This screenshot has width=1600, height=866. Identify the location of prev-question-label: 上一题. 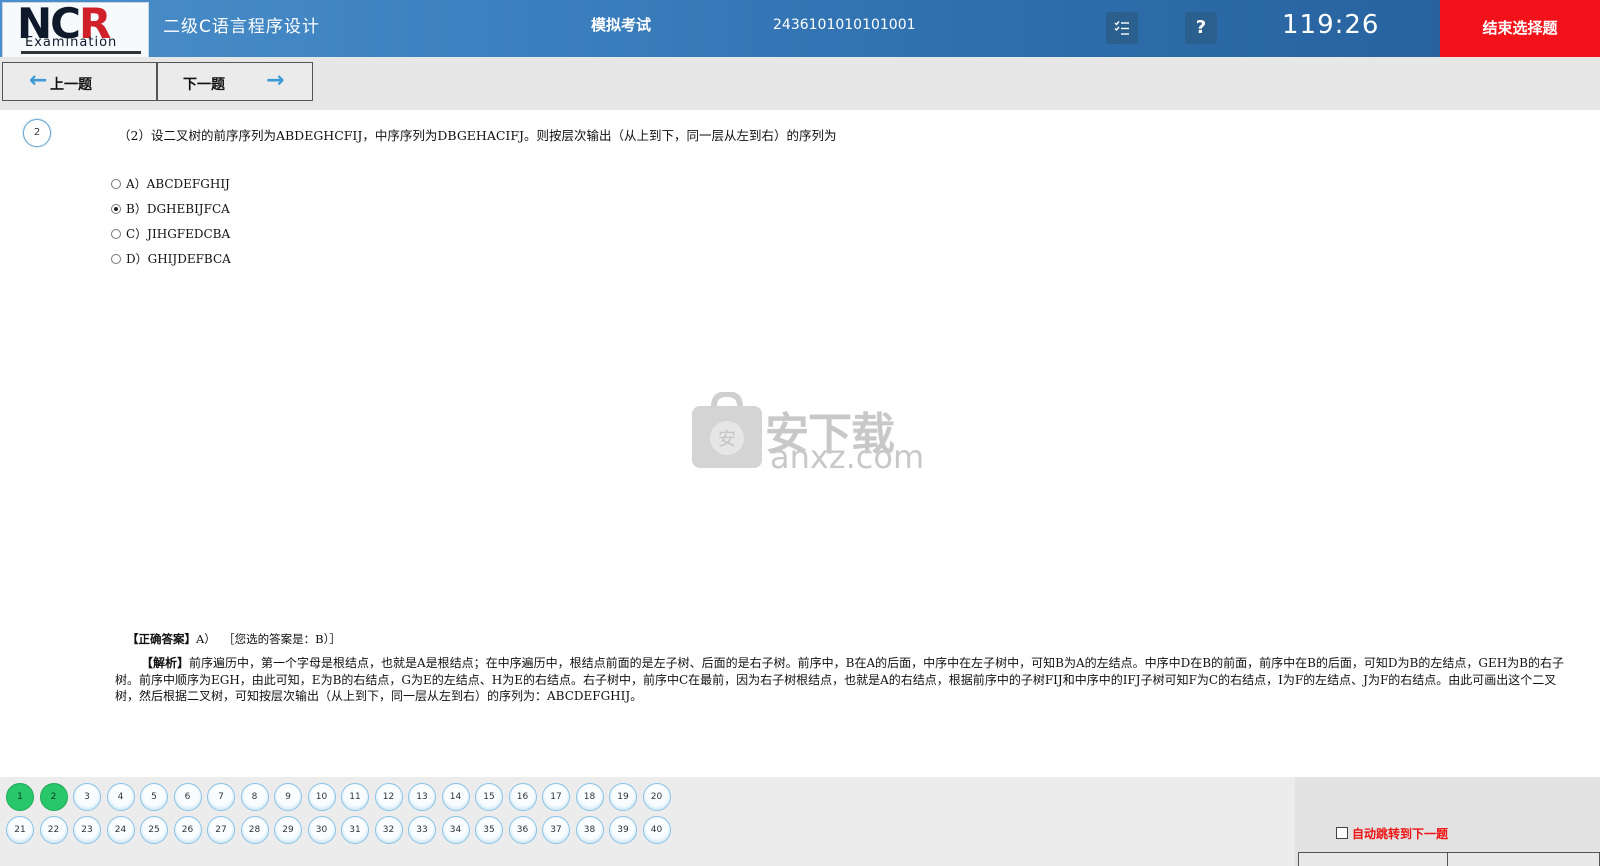
(71, 85).